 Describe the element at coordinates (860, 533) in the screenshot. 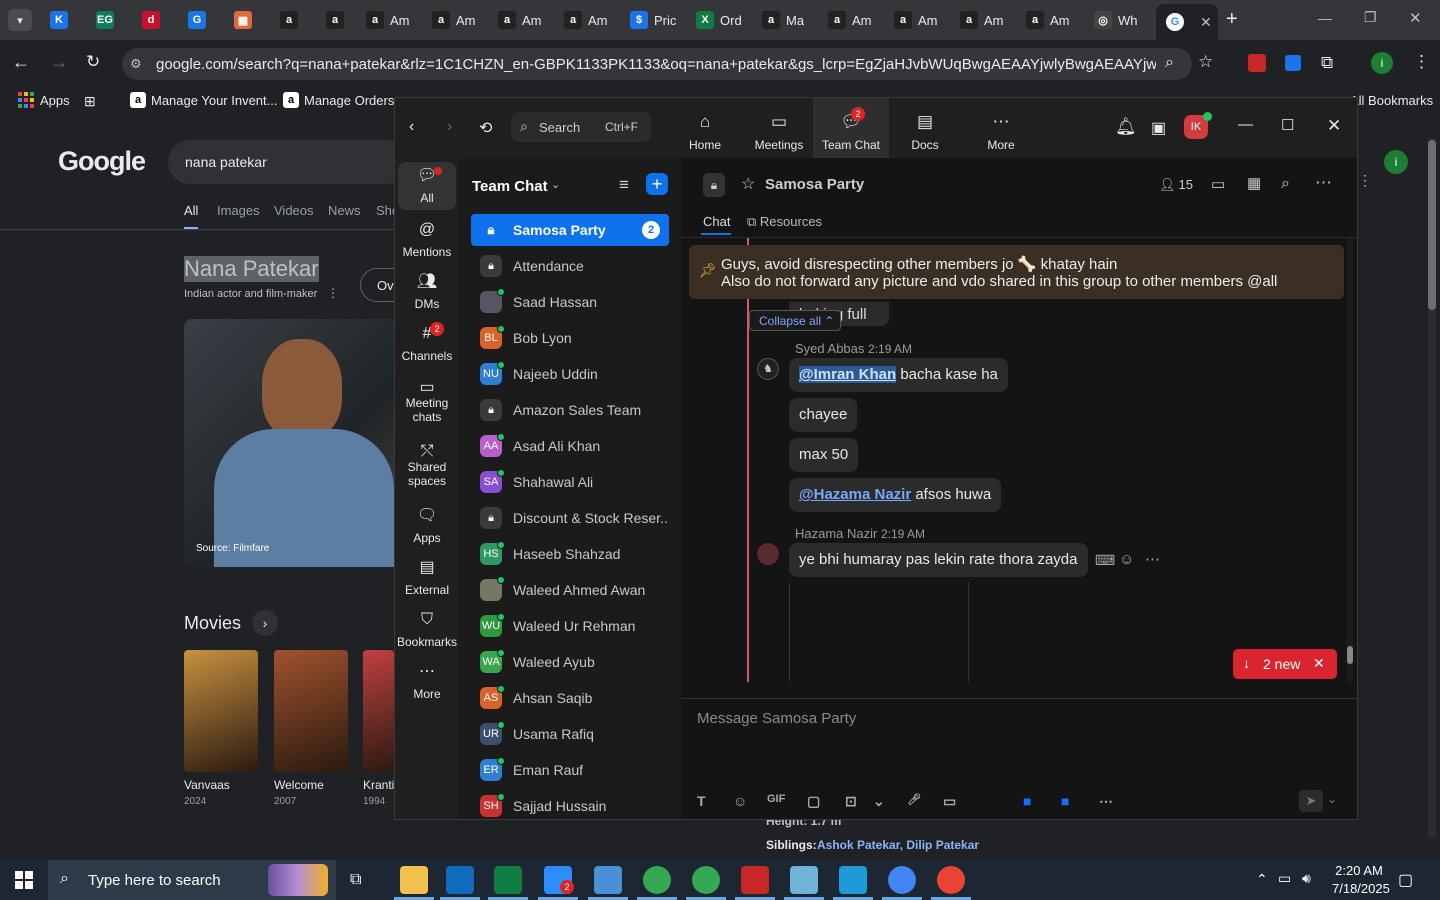

I see `sender-name: Hazama Nazir 2:19 AM` at that location.